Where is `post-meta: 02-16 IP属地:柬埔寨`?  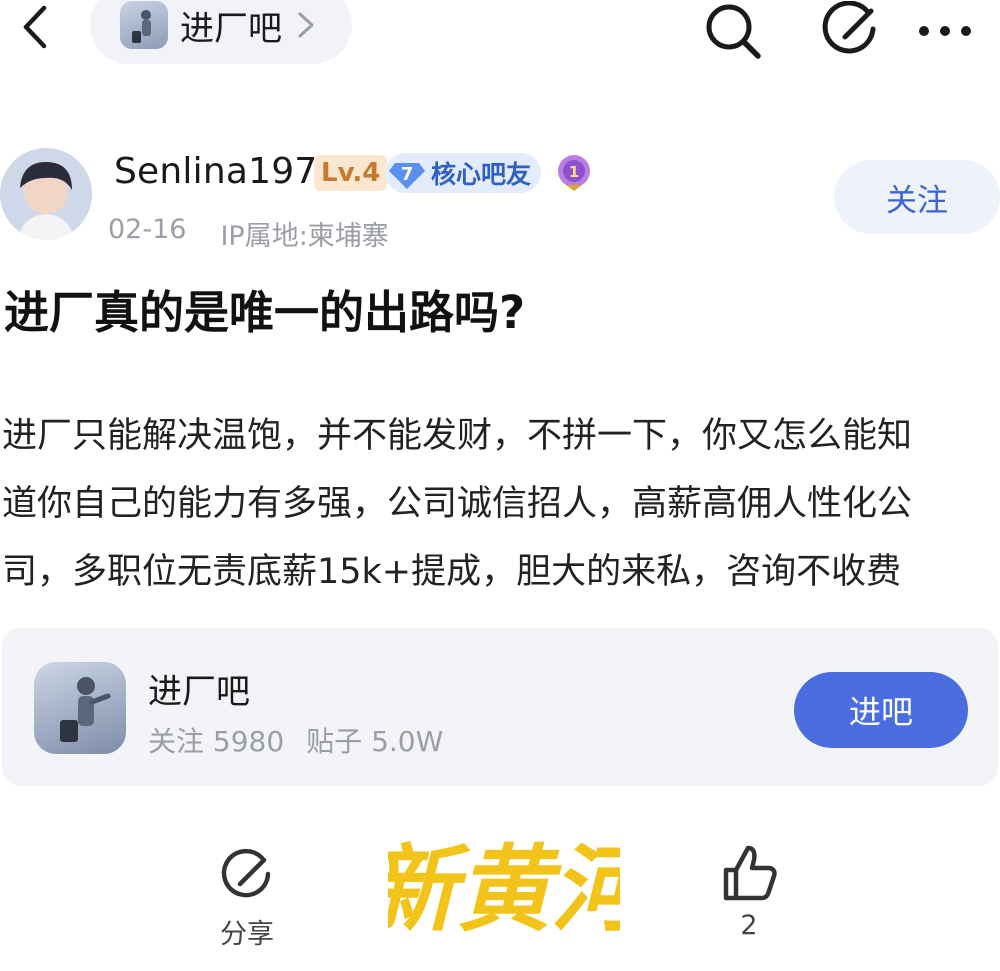
post-meta: 02-16 IP属地:柬埔寨 is located at coordinates (248, 233).